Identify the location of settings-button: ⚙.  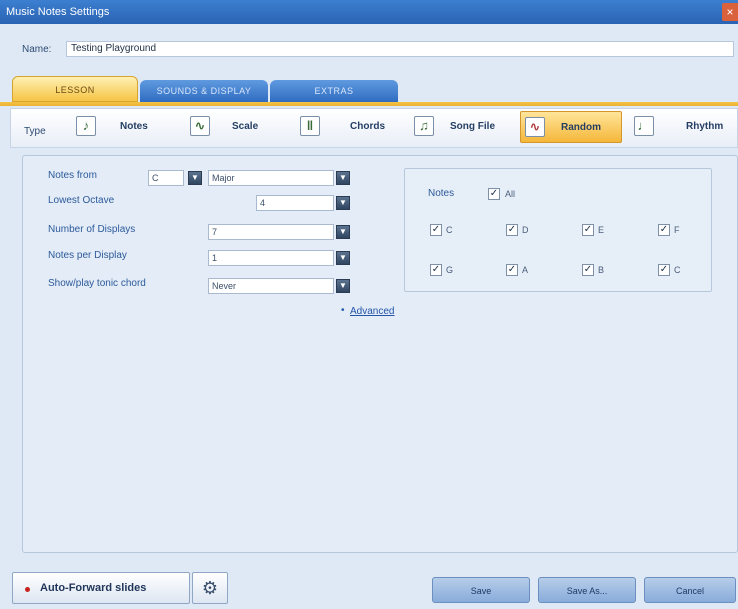
(210, 588).